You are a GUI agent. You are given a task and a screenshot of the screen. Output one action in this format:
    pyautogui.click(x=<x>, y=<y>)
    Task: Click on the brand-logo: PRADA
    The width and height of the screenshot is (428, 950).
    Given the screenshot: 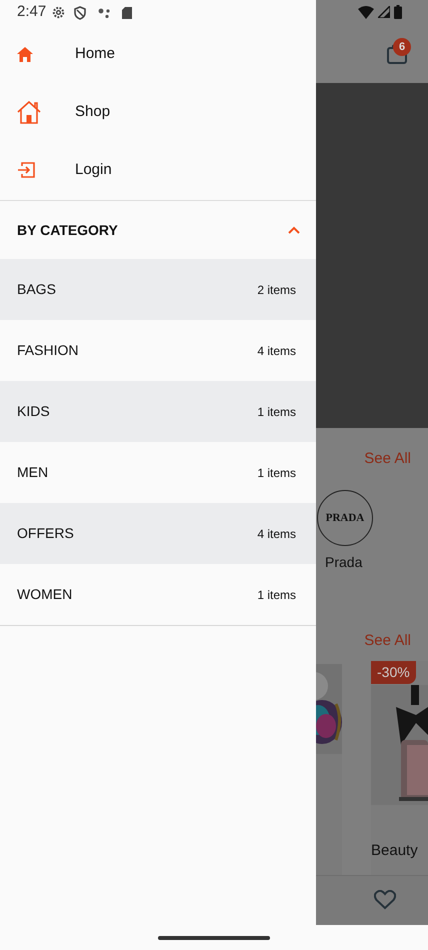 What is the action you would take?
    pyautogui.click(x=345, y=518)
    